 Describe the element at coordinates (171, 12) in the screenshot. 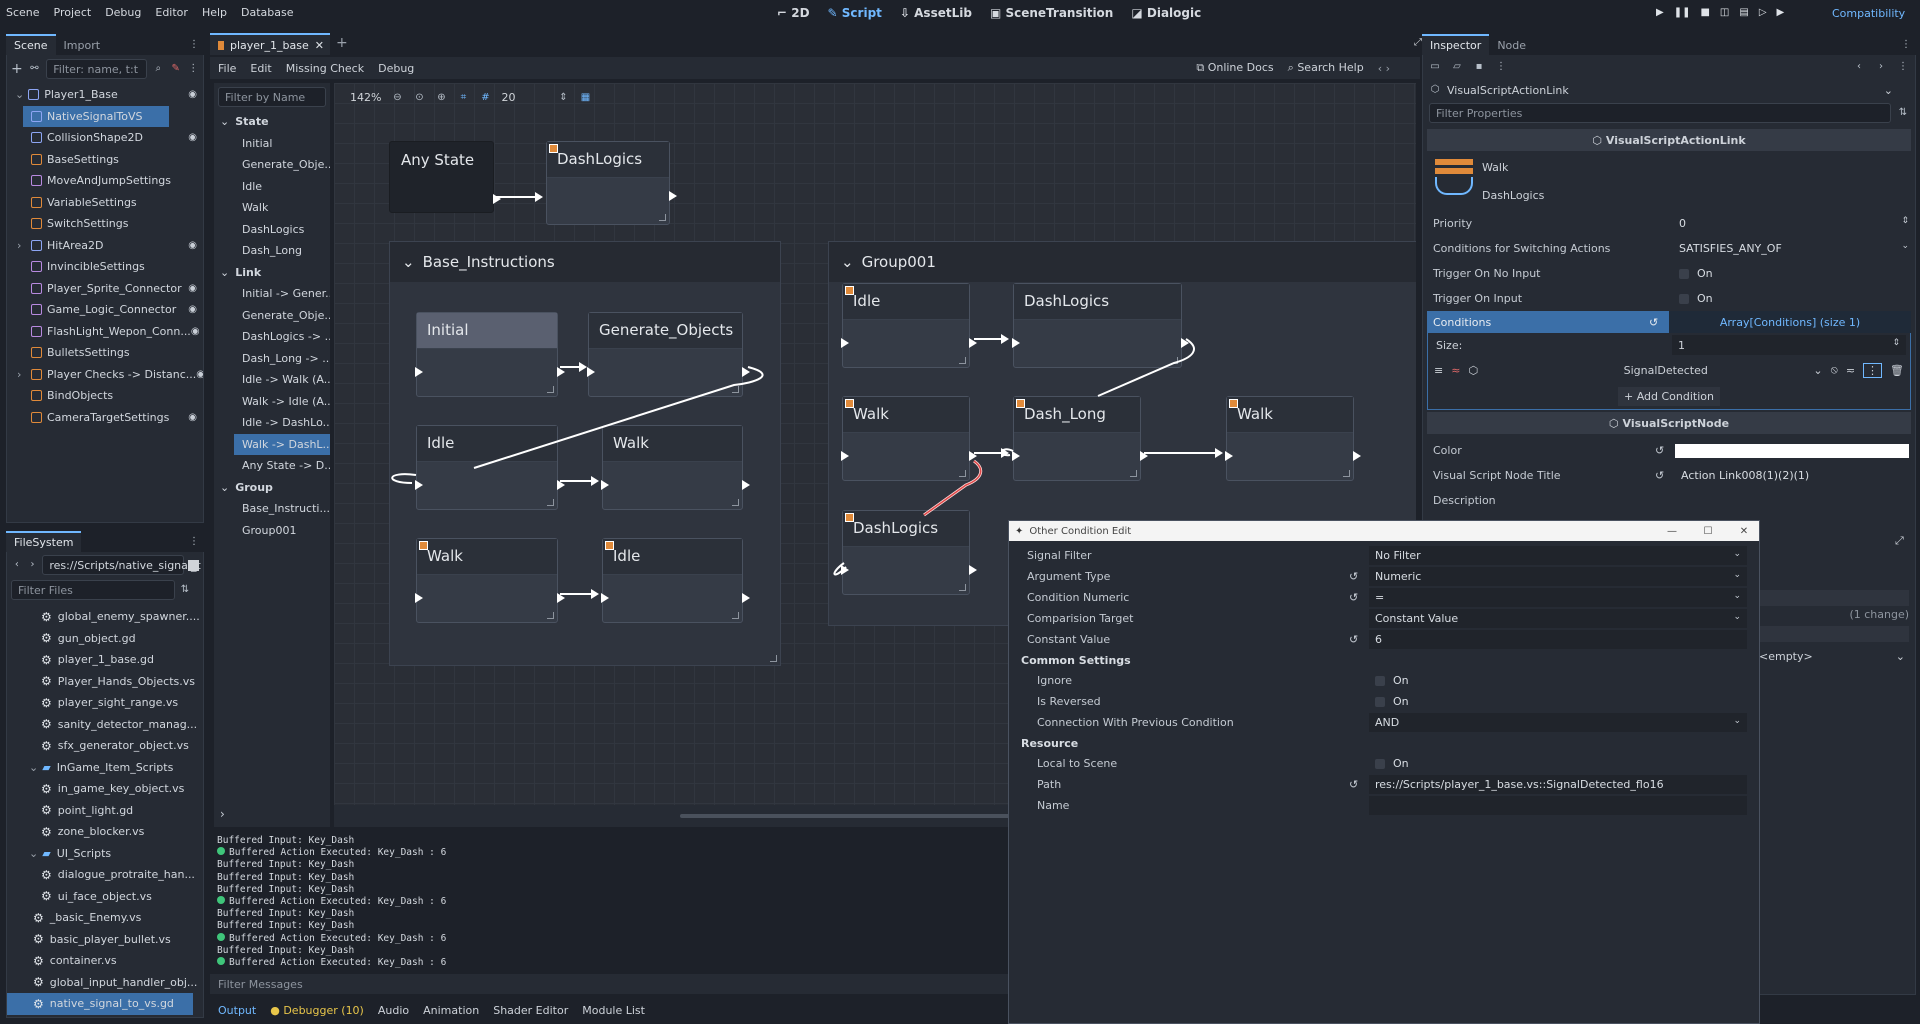

I see `menu-editor: Editor` at that location.